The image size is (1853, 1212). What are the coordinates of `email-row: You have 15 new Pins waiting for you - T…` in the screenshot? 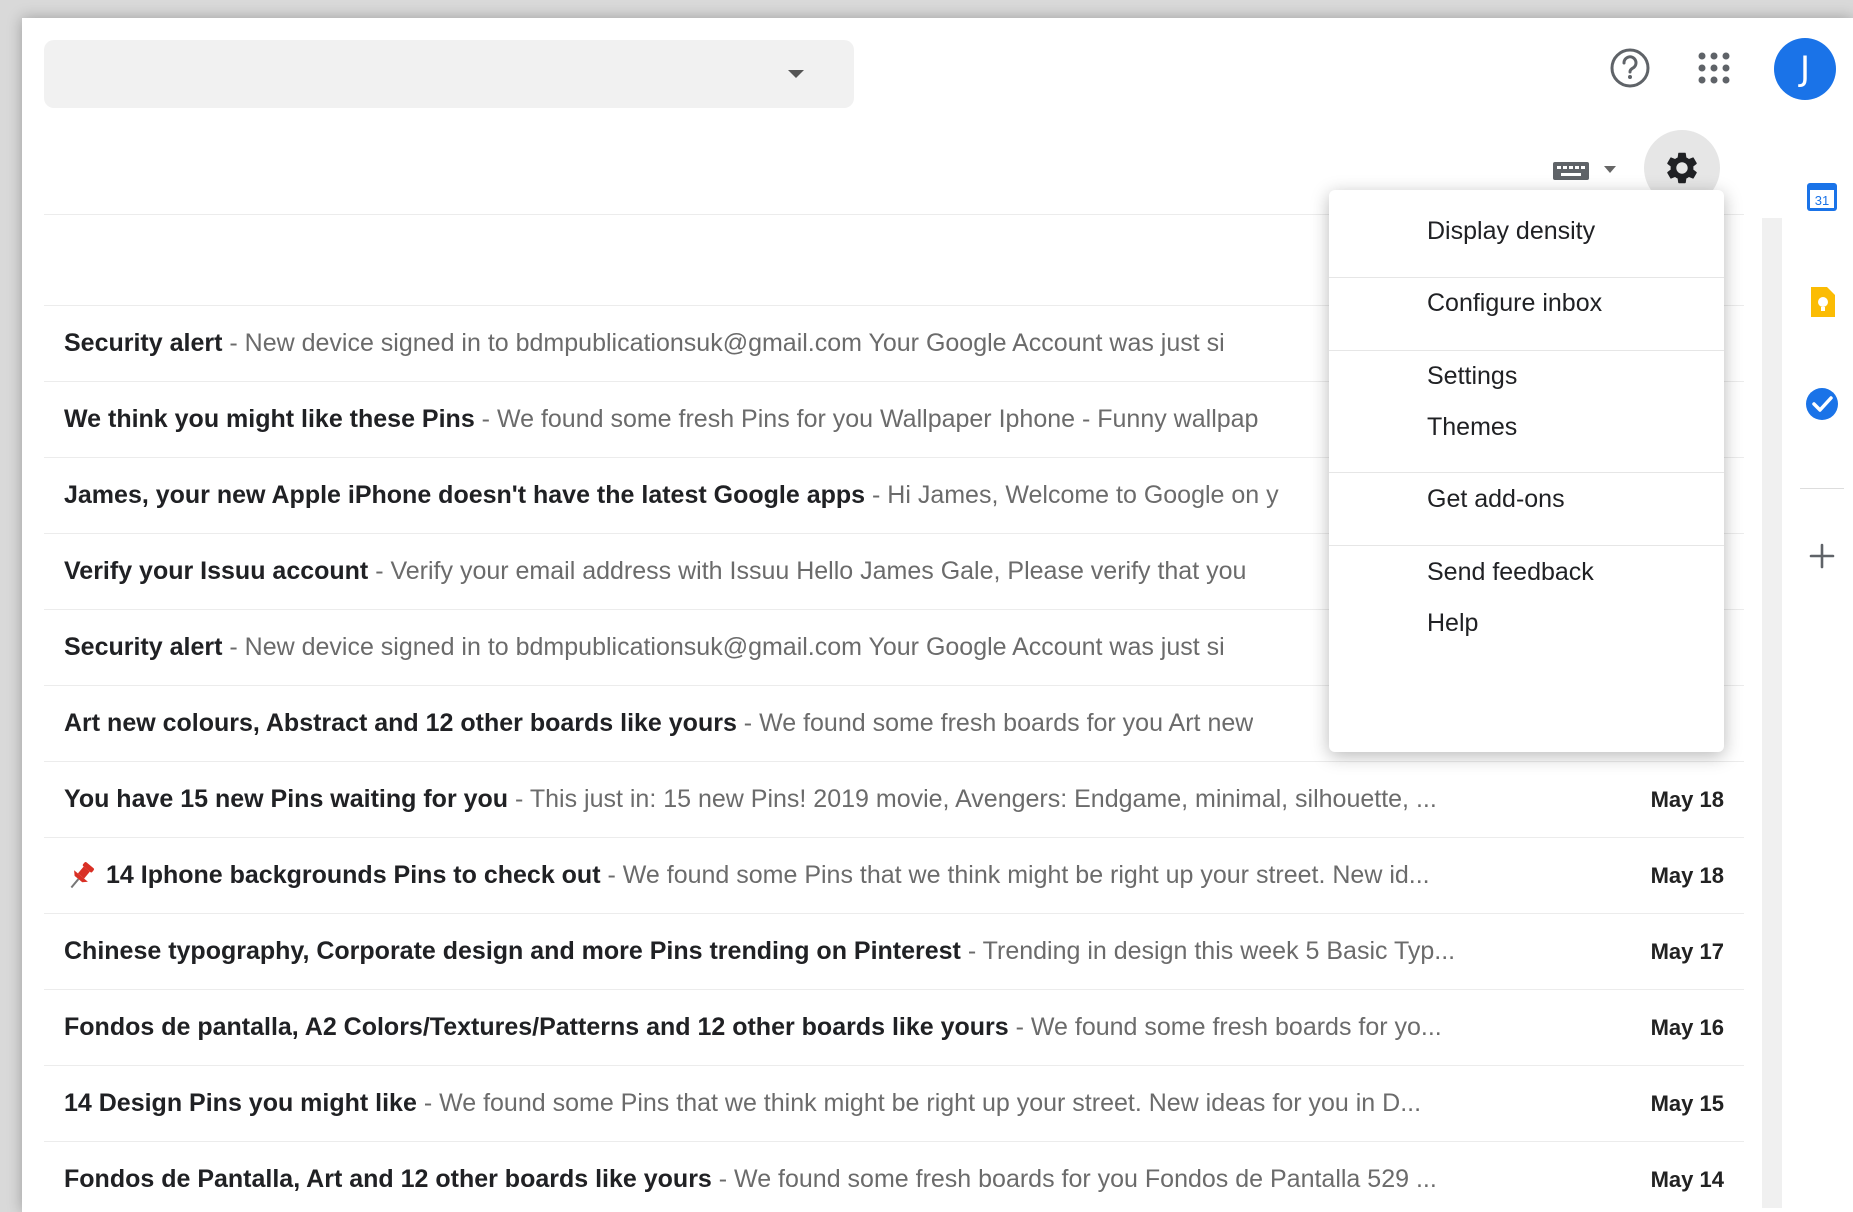 It's located at (894, 800).